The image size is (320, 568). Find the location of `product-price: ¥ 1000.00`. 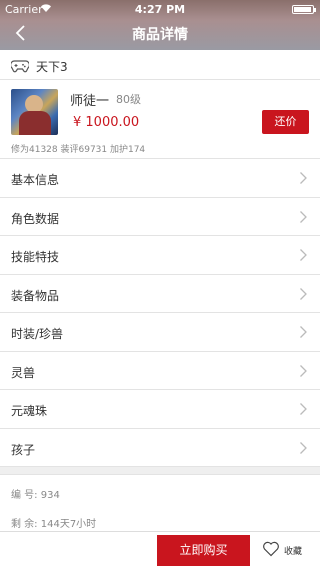

product-price: ¥ 1000.00 is located at coordinates (106, 122).